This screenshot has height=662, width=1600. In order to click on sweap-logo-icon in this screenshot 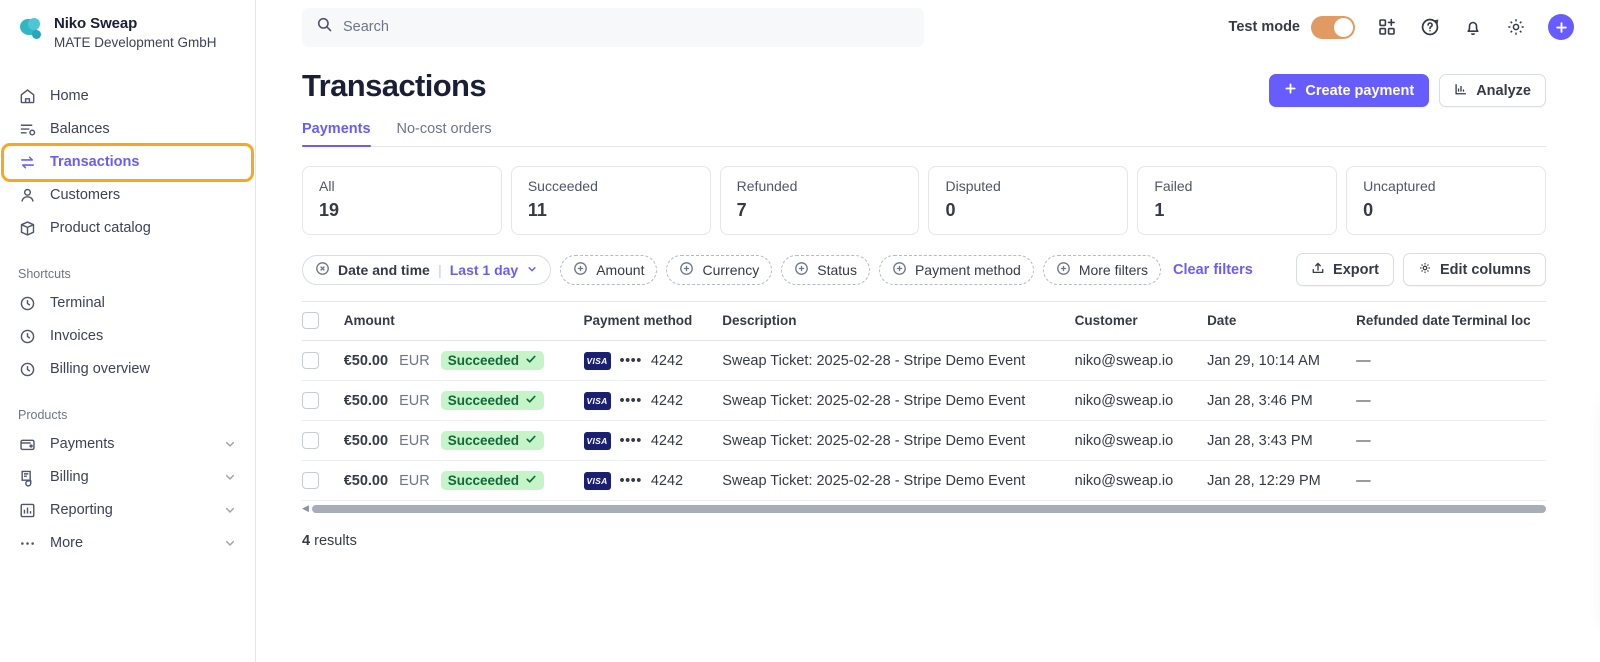, I will do `click(31, 30)`.